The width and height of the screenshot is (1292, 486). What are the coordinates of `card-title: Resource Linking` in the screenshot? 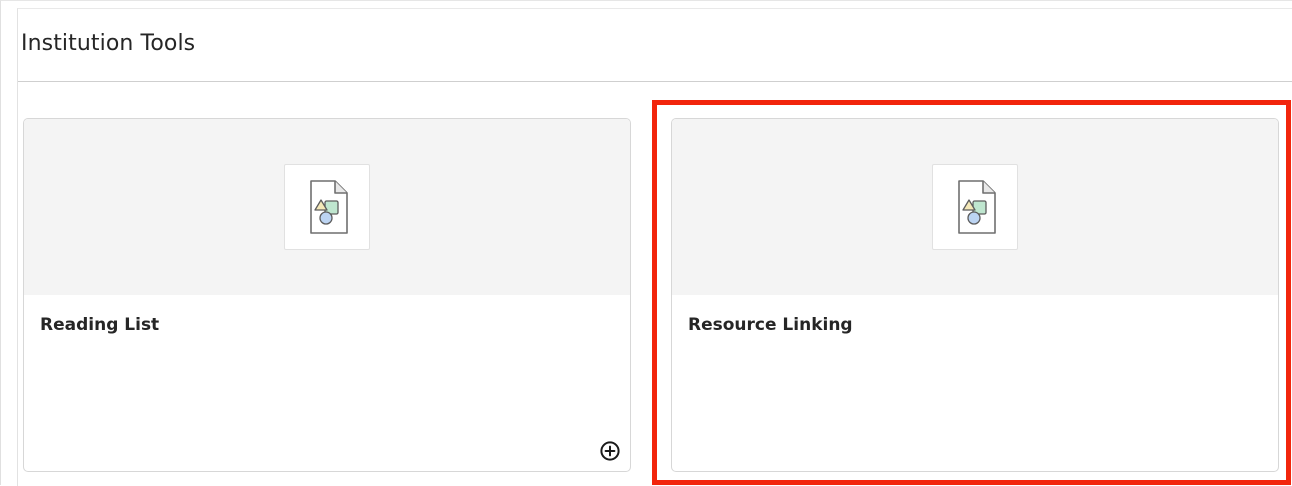 It's located at (770, 325).